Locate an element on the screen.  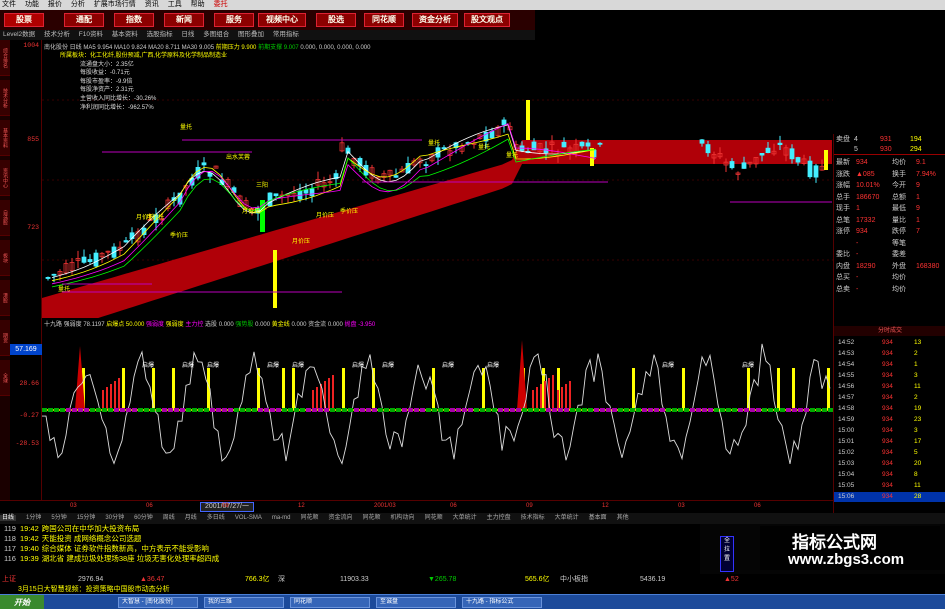
taskbar-app-1: 大智慧 - [南化股份] is located at coordinates (158, 602).